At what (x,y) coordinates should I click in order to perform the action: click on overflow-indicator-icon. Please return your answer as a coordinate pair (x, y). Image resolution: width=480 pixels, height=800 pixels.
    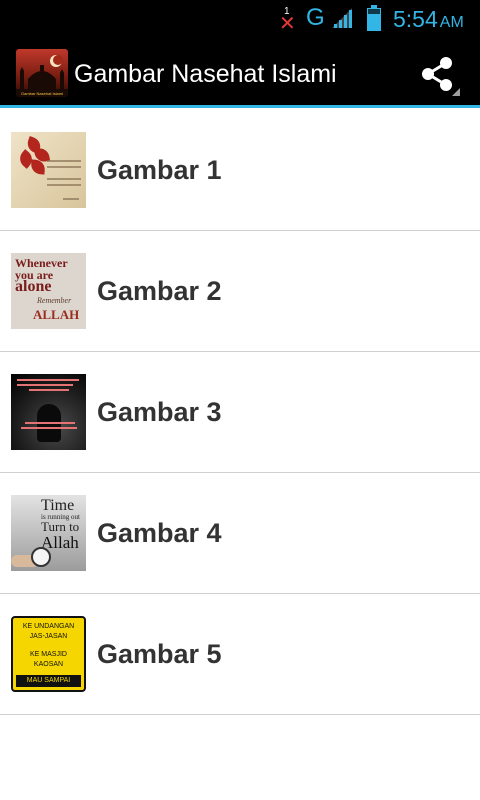
    Looking at the image, I should click on (456, 92).